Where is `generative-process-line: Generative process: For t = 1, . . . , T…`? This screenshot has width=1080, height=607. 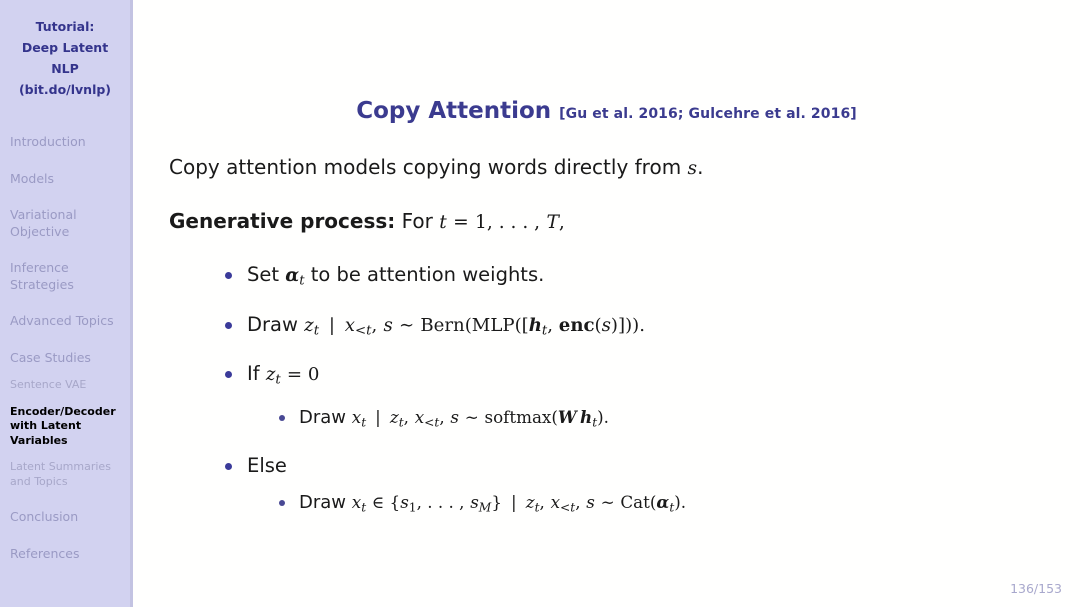
generative-process-line: Generative process: For t = 1, . . . , T… is located at coordinates (367, 221).